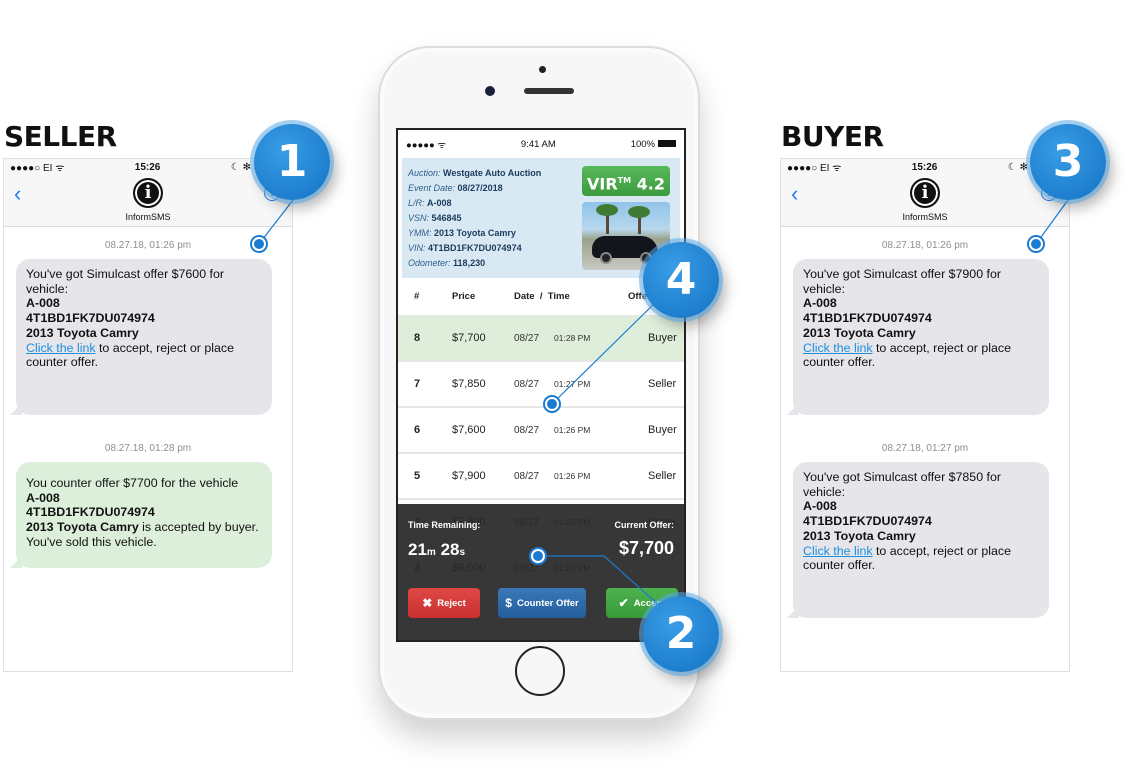 Image resolution: width=1138 pixels, height=774 pixels. What do you see at coordinates (540, 671) in the screenshot?
I see `home-button` at bounding box center [540, 671].